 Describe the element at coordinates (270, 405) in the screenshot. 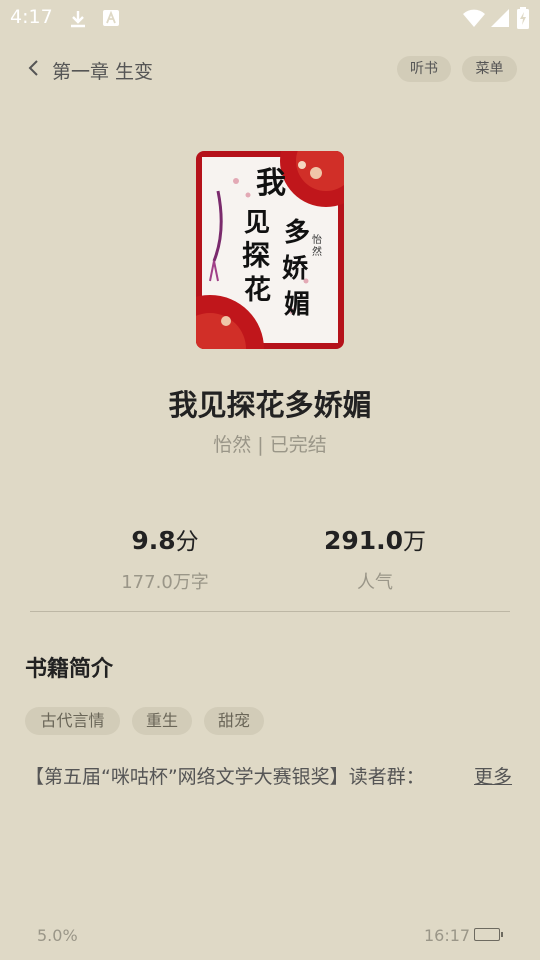

I see `book-title: 我见探花多娇媚` at that location.